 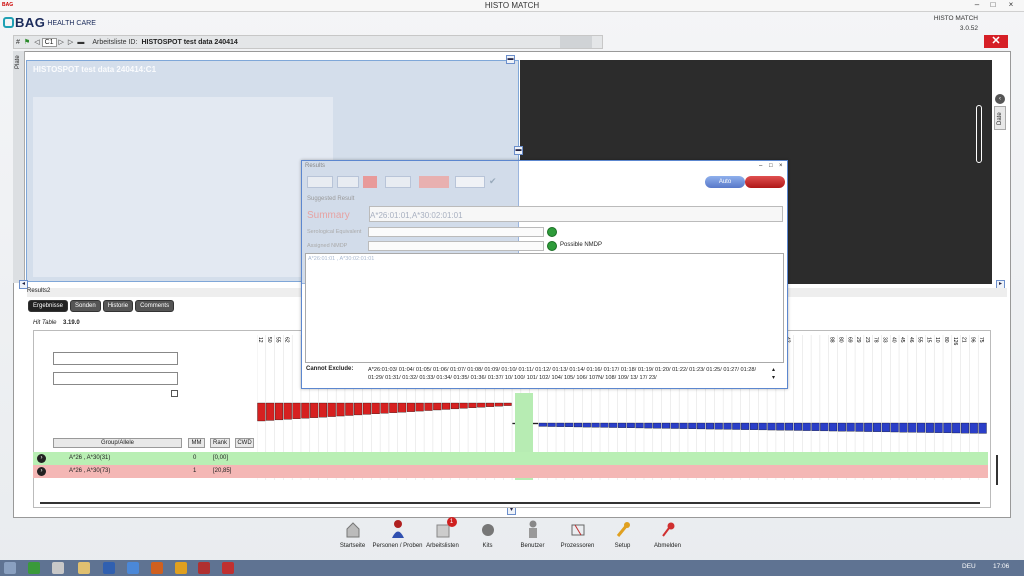 I want to click on nmdp-ok-icon, so click(x=552, y=246).